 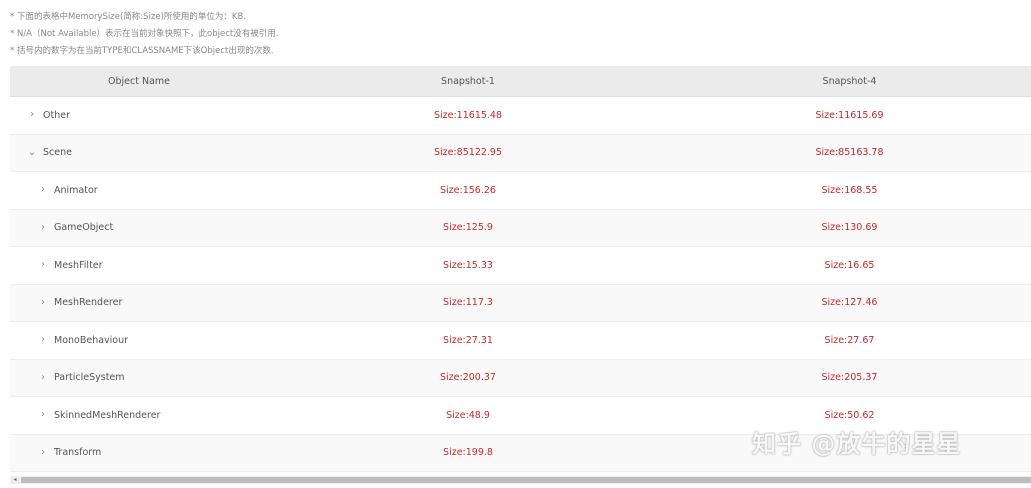 What do you see at coordinates (468, 228) in the screenshot?
I see `size-snapshot-1: Size:125.9` at bounding box center [468, 228].